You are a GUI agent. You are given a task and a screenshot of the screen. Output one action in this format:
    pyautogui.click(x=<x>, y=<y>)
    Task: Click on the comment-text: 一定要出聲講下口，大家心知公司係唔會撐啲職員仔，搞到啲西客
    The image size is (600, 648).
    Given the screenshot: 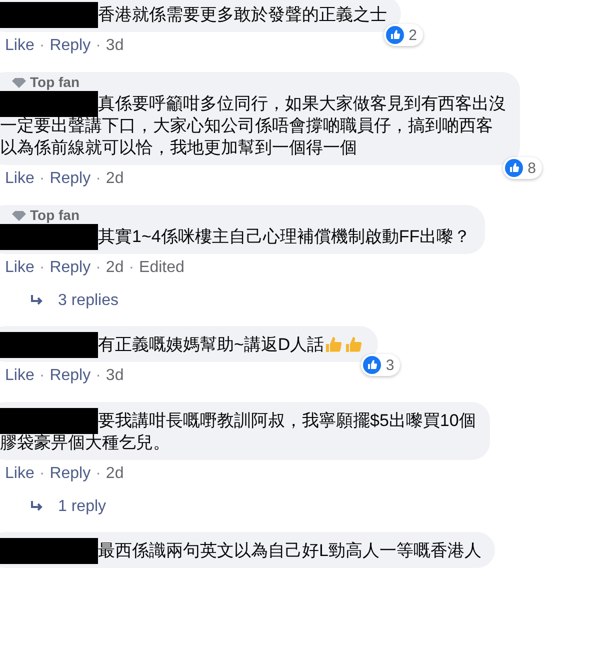 What is the action you would take?
    pyautogui.click(x=246, y=126)
    